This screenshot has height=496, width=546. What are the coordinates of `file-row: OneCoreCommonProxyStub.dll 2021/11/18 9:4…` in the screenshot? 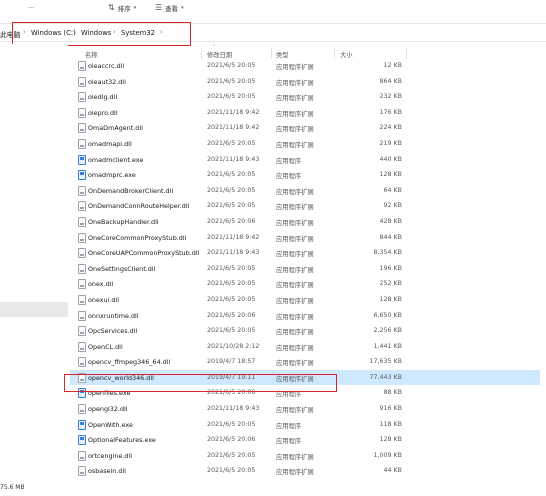 It's located at (305, 238).